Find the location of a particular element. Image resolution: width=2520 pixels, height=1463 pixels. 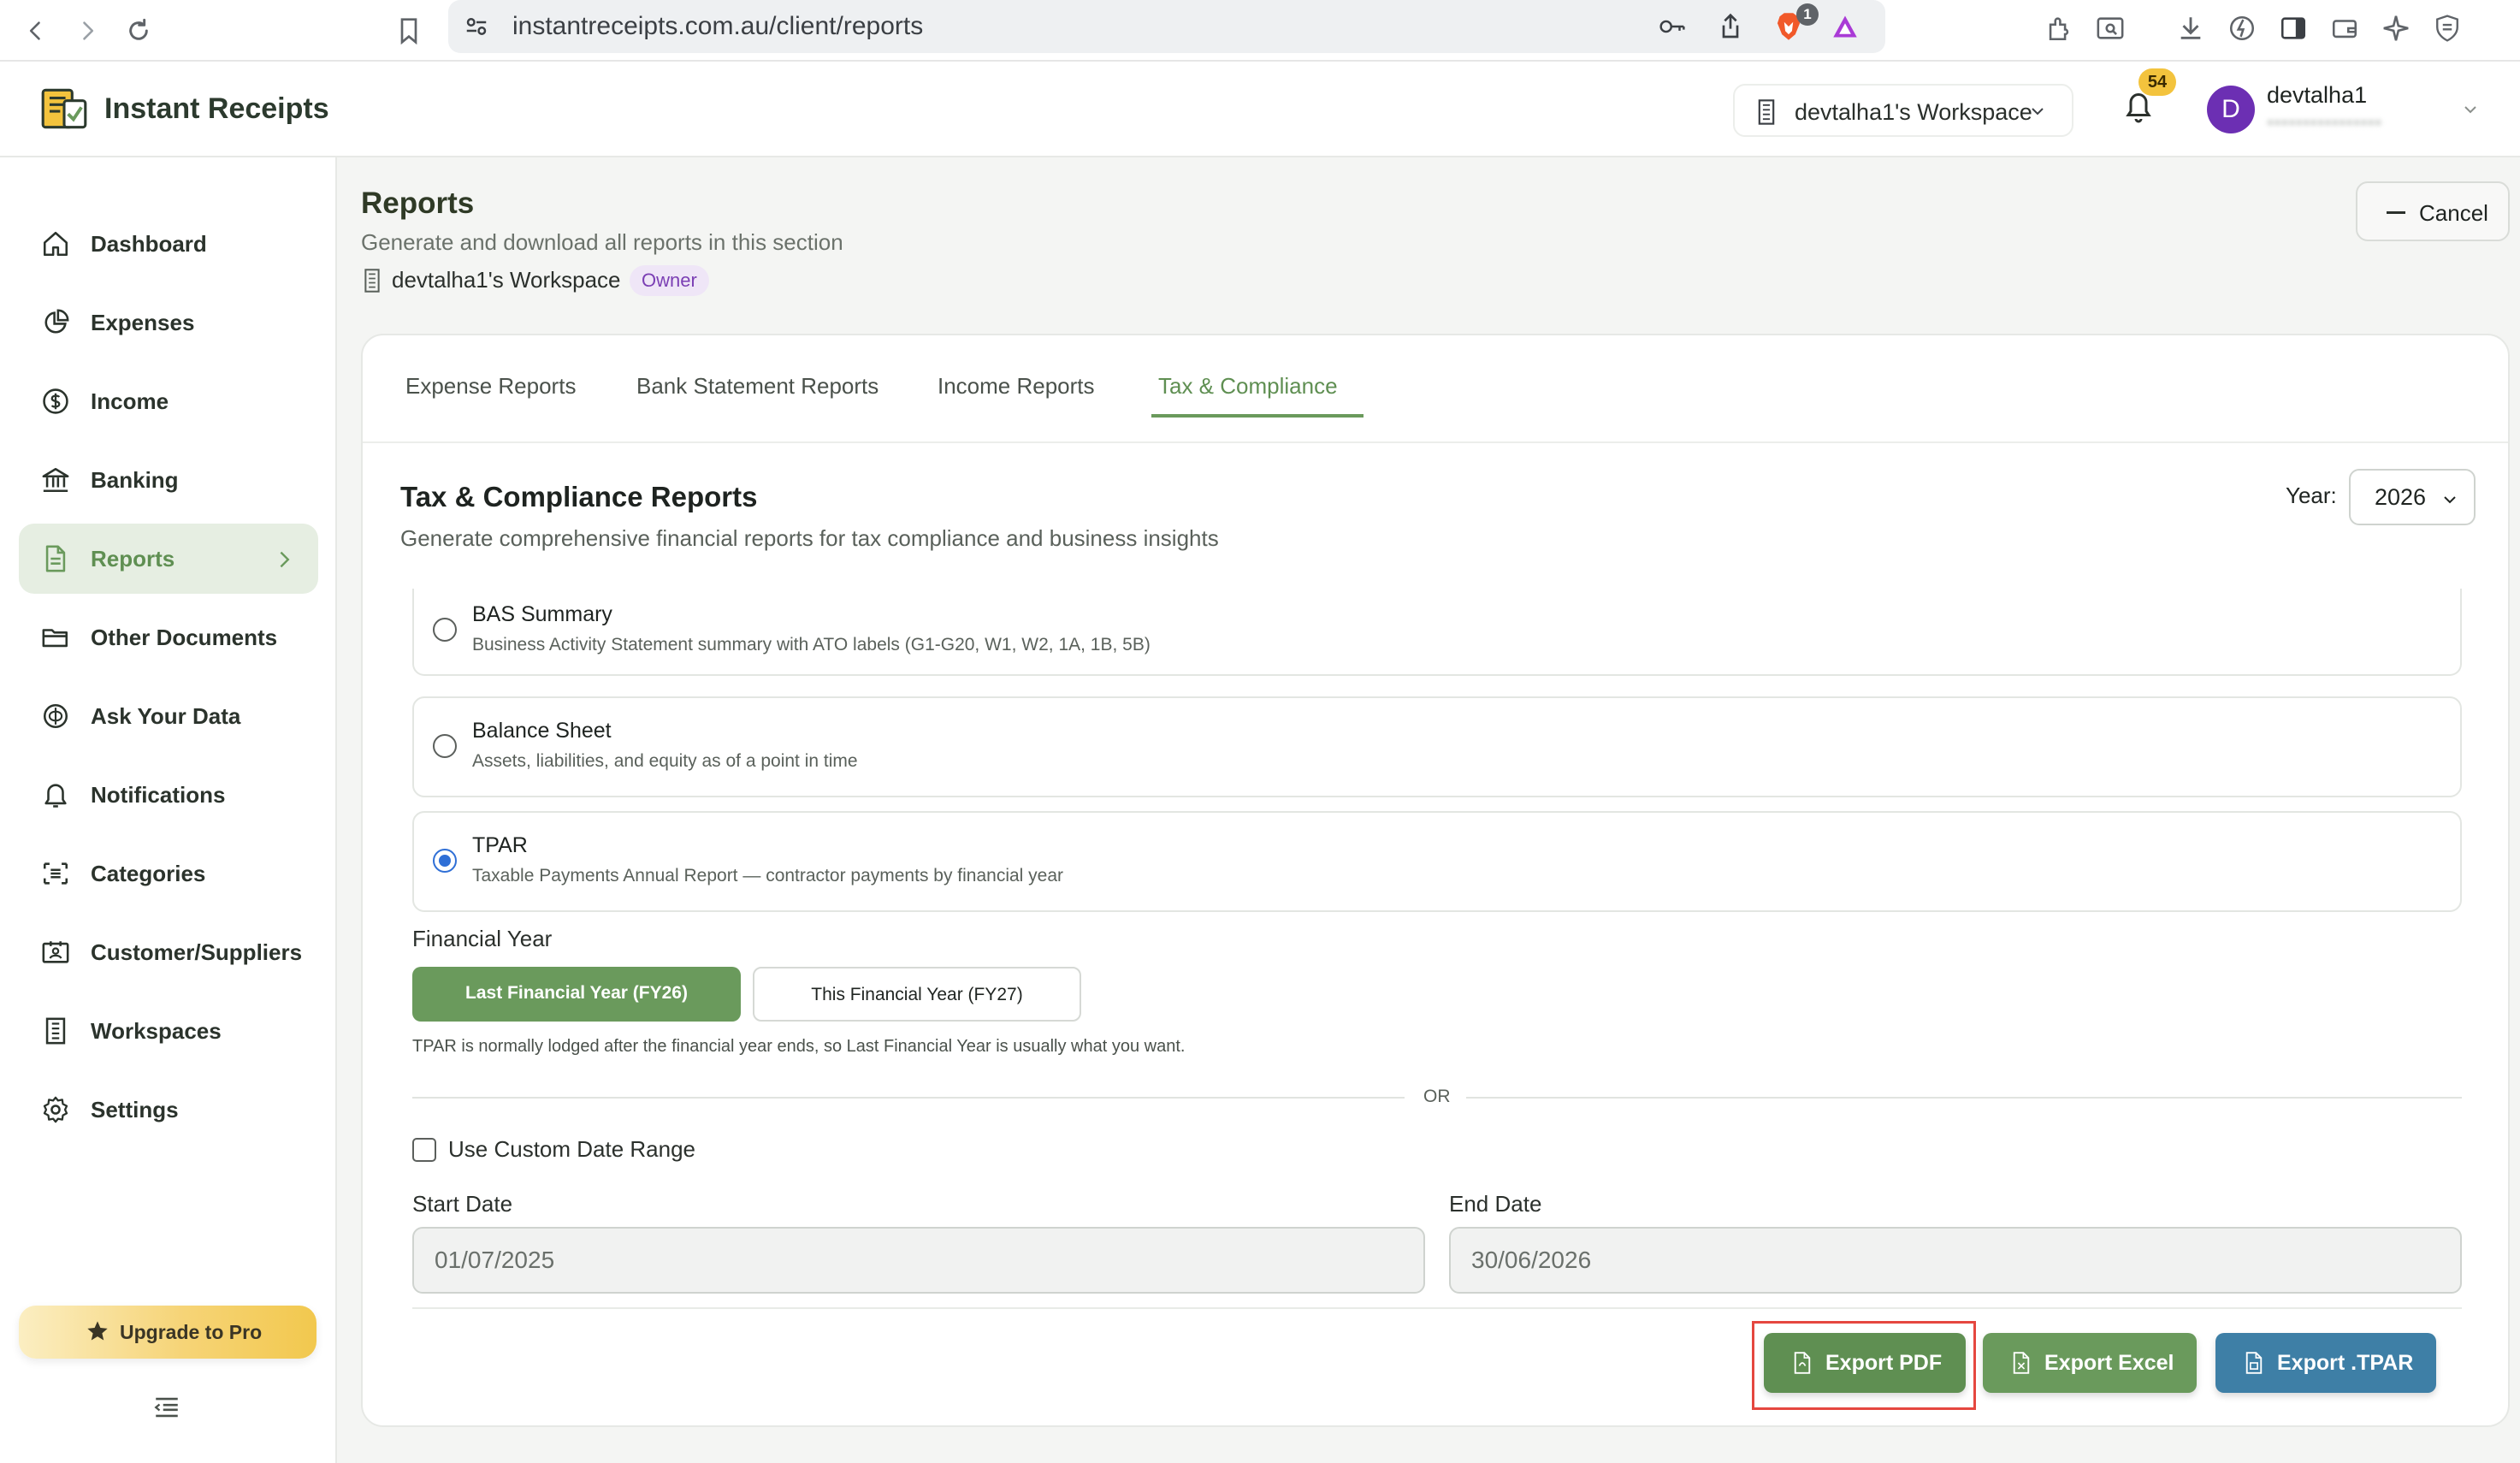

sidebar-item-other-documents: Other Documents is located at coordinates (168, 637).